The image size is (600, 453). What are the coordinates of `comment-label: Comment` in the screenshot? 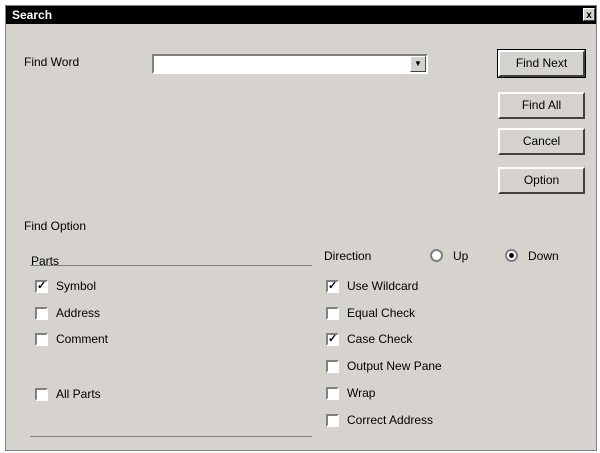 It's located at (82, 339).